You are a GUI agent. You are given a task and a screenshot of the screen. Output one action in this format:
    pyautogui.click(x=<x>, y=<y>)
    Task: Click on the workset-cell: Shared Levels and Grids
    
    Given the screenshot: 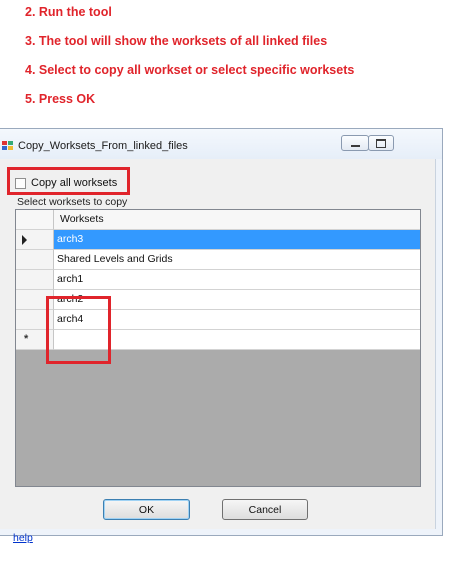 What is the action you would take?
    pyautogui.click(x=237, y=260)
    